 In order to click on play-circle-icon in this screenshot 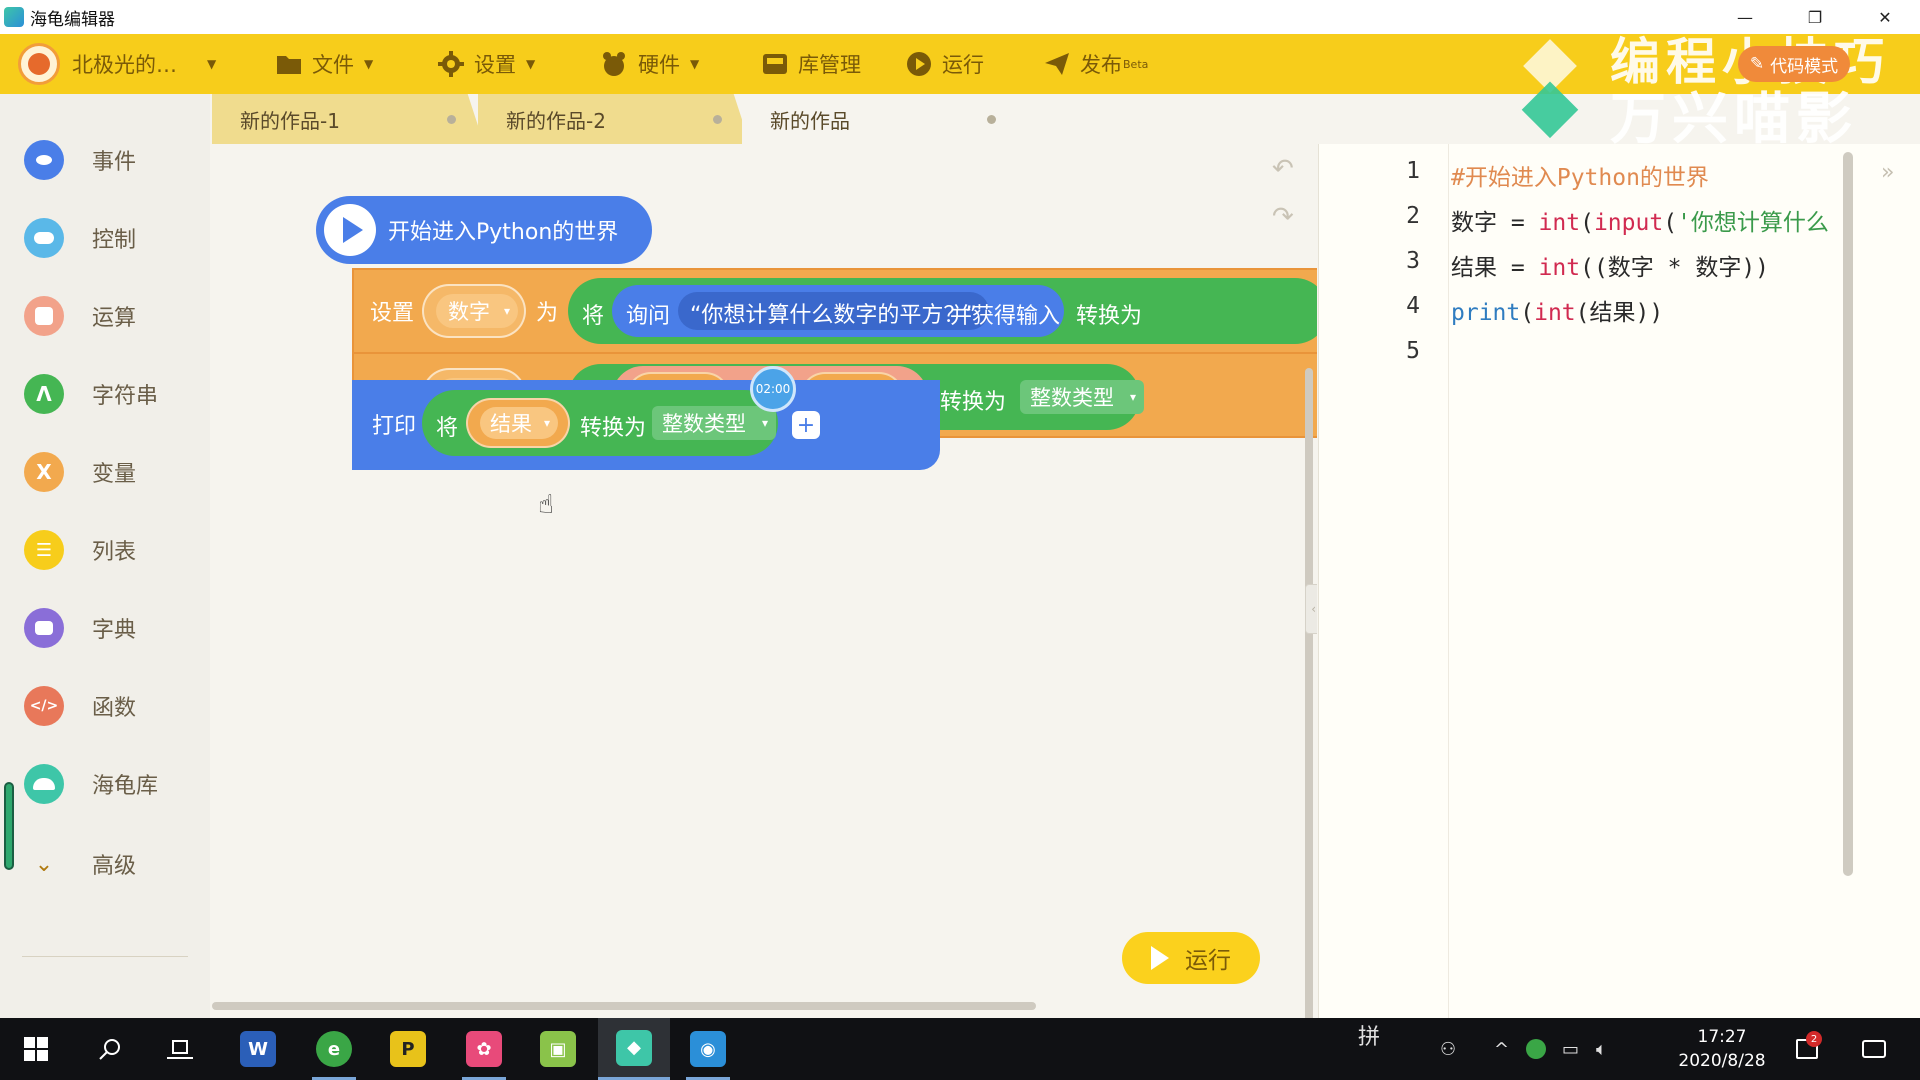, I will do `click(919, 64)`.